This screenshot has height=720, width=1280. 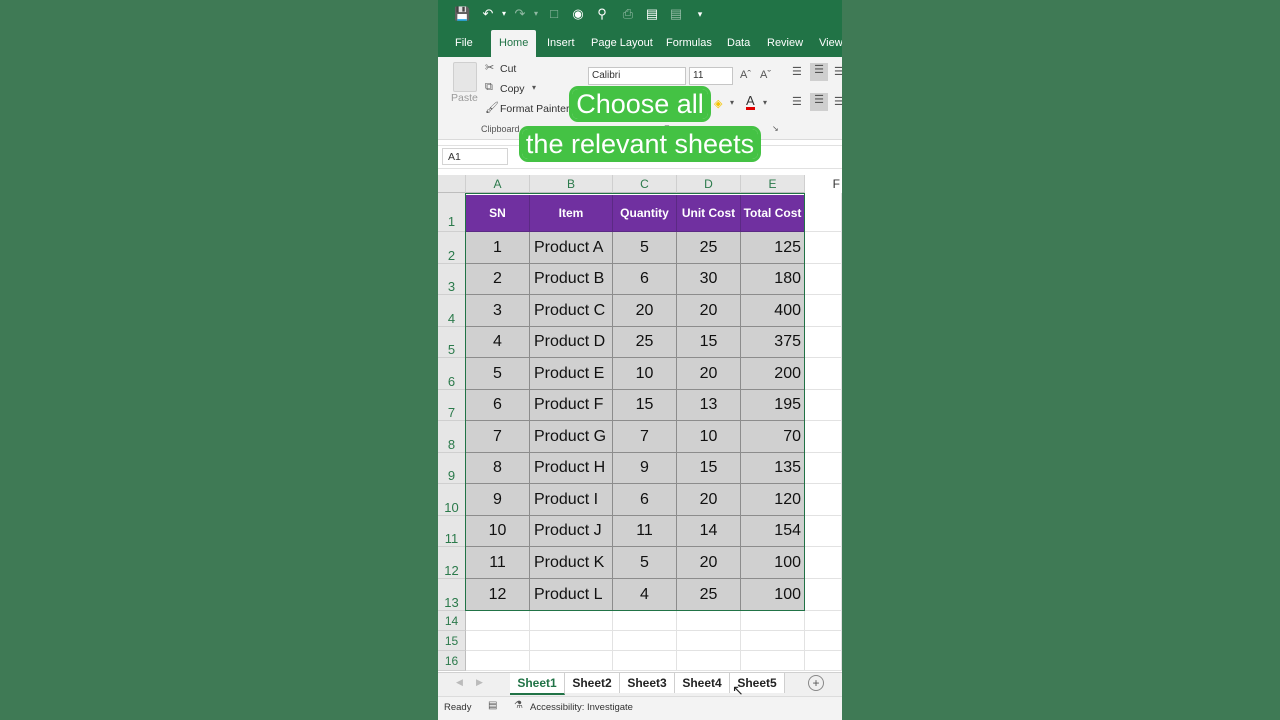 What do you see at coordinates (498, 248) in the screenshot?
I see `table-cell: 1` at bounding box center [498, 248].